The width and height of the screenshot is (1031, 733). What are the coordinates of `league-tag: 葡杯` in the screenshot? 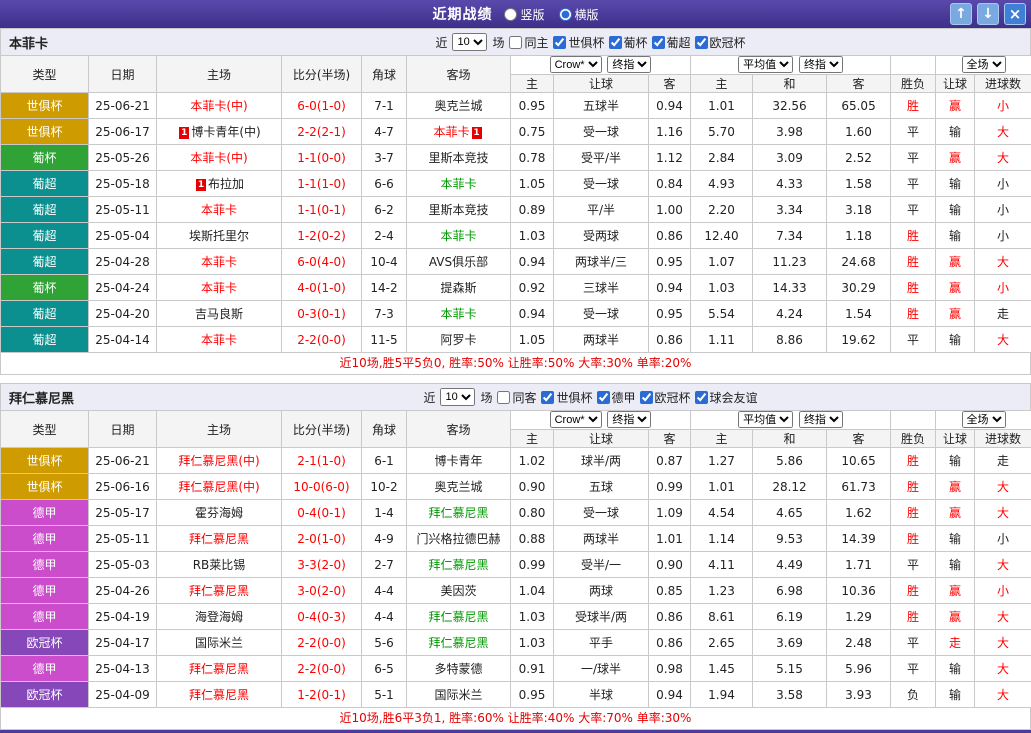 It's located at (45, 288).